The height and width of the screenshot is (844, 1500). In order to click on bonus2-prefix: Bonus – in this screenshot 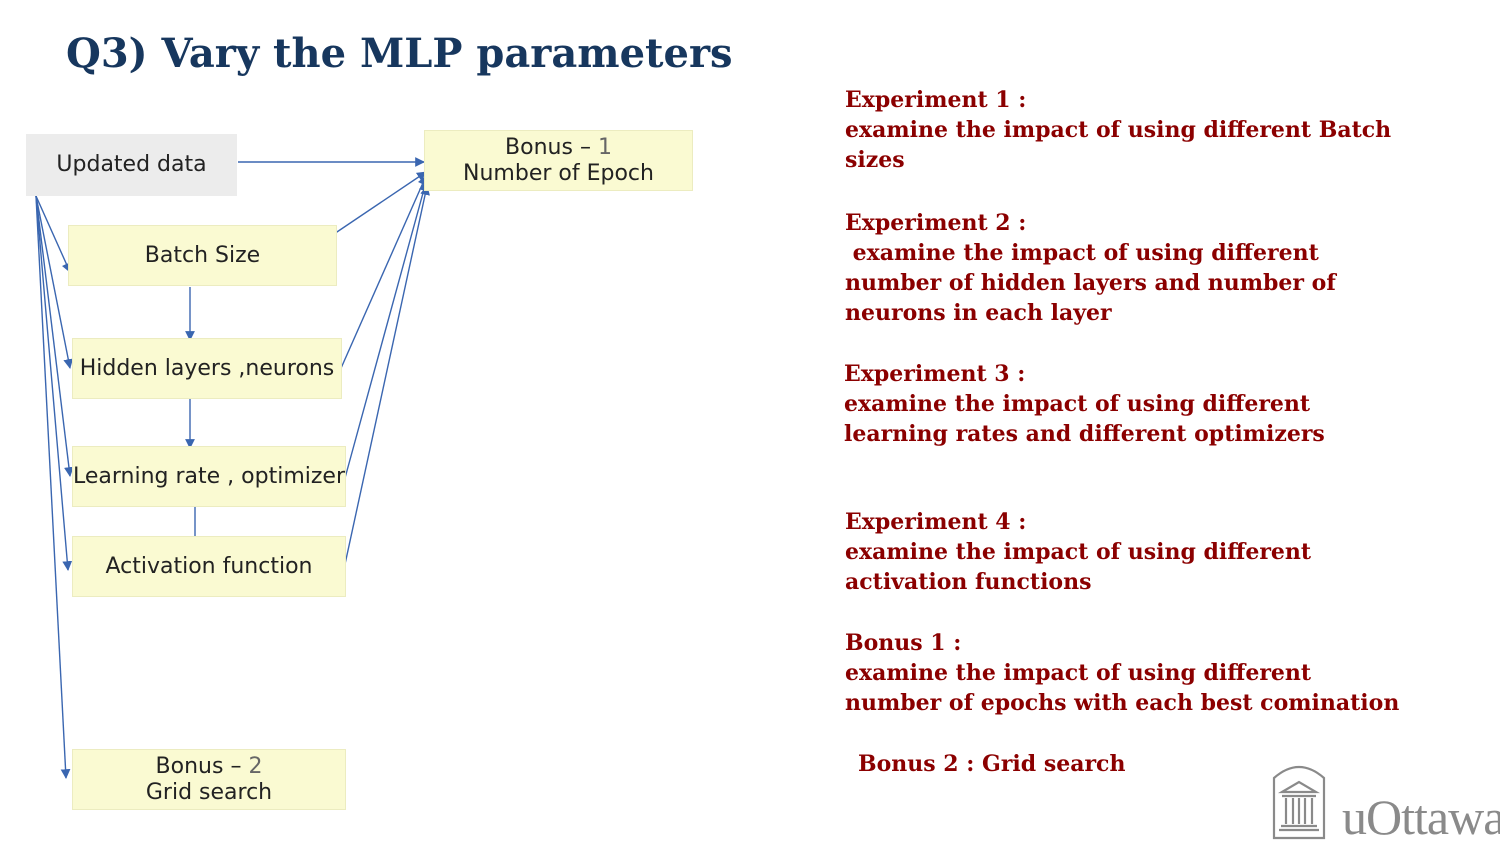, I will do `click(202, 766)`.